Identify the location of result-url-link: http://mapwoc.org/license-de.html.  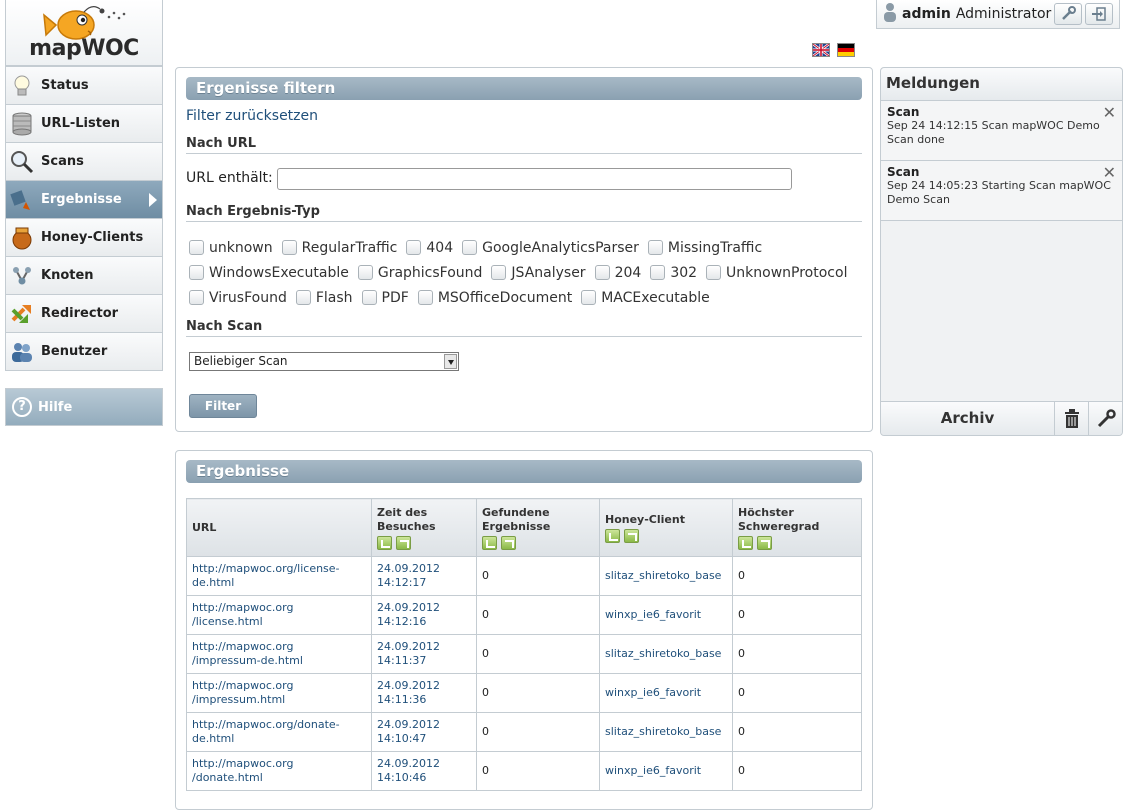
(266, 575).